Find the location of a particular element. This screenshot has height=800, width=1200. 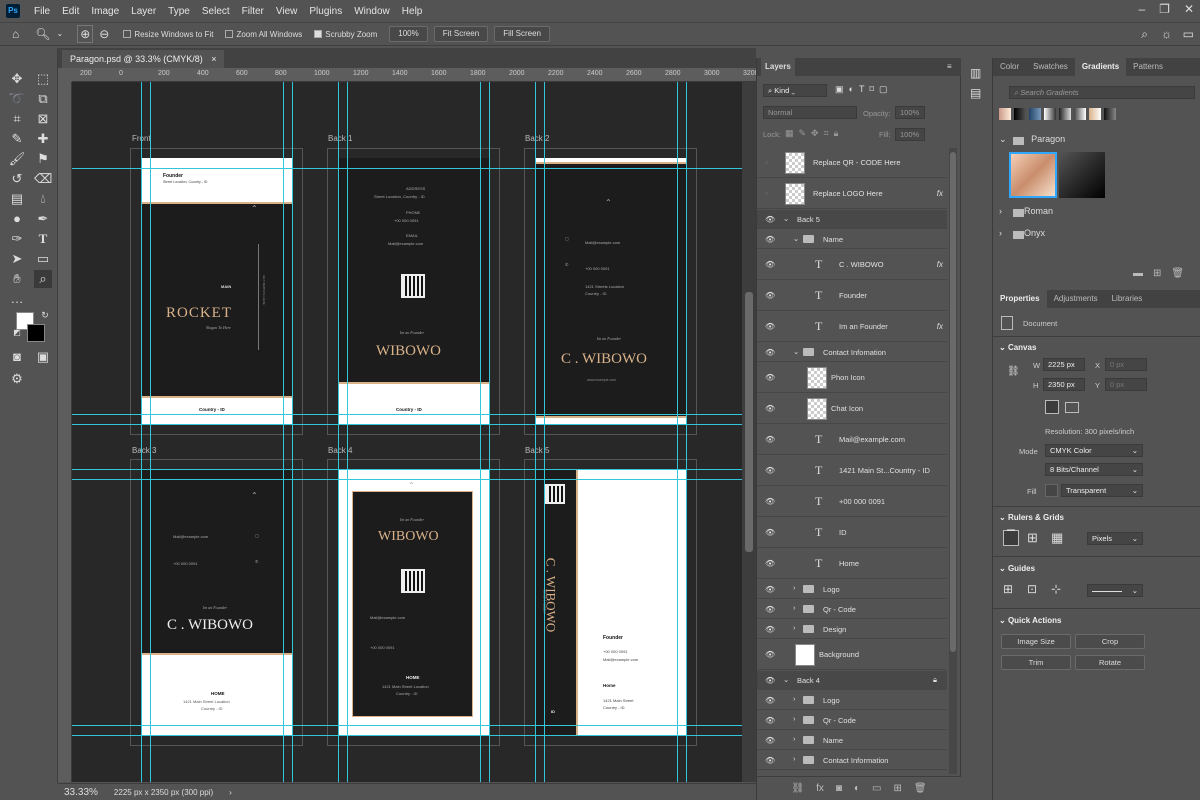

default-colors-icon: ◩ is located at coordinates (17, 333).